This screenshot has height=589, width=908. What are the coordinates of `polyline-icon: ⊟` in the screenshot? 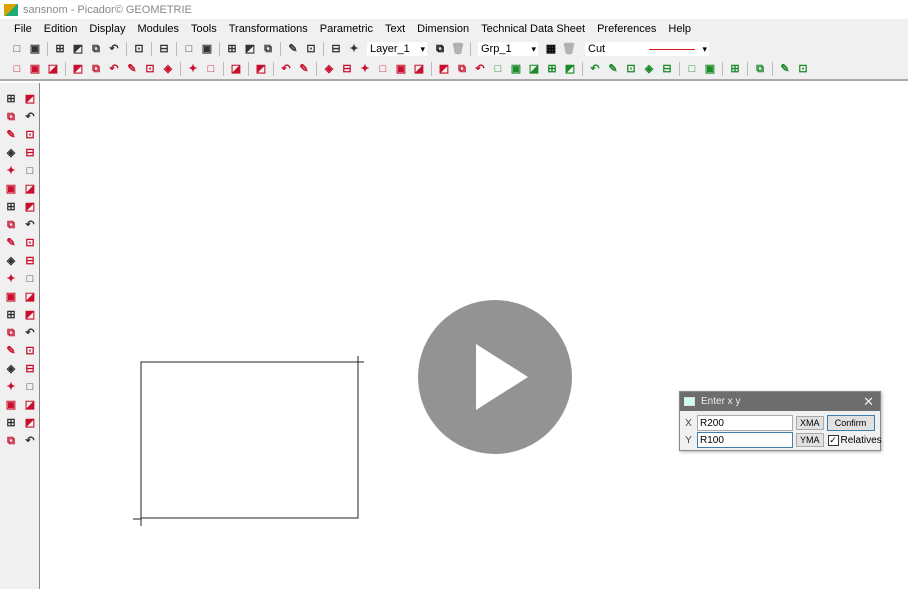 It's located at (30, 153).